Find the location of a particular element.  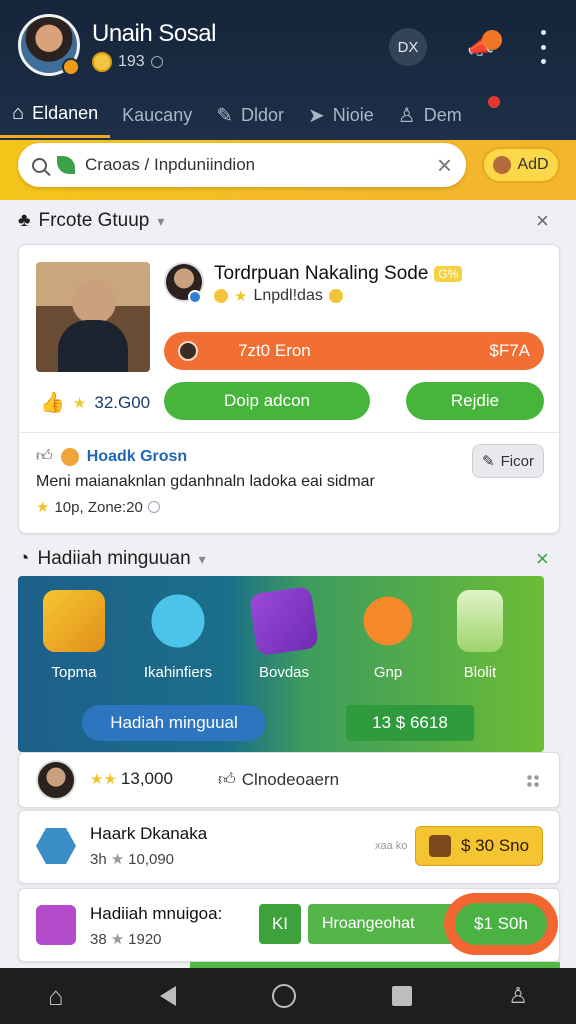

comment-author: Hoadk Grosn is located at coordinates (137, 457).